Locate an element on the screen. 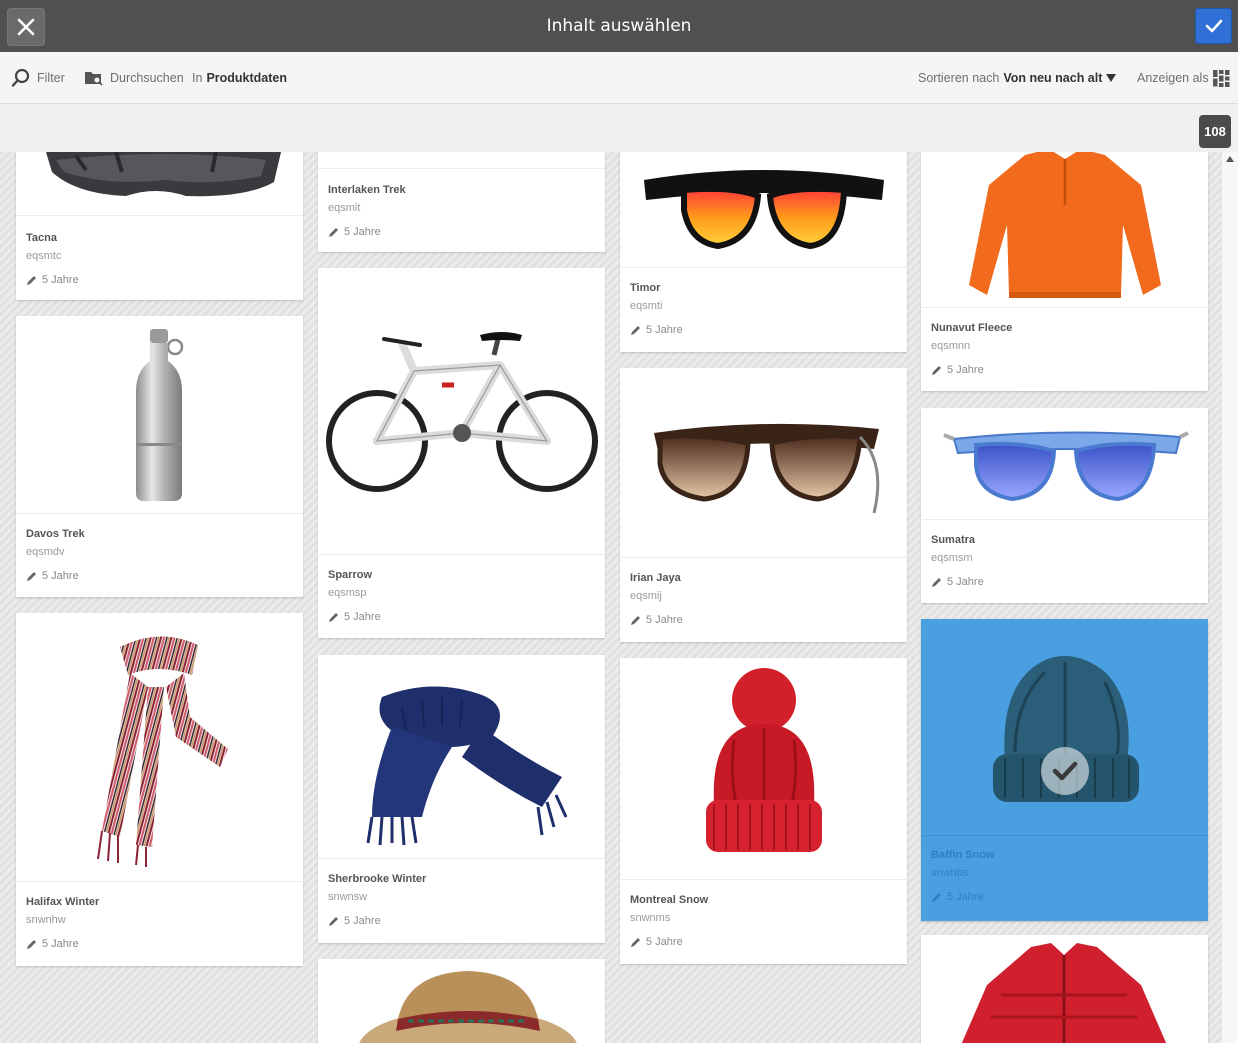 Image resolution: width=1238 pixels, height=1043 pixels. card-halifax-winter: Halifax Winter snwnhw 5 Jahre is located at coordinates (159, 789).